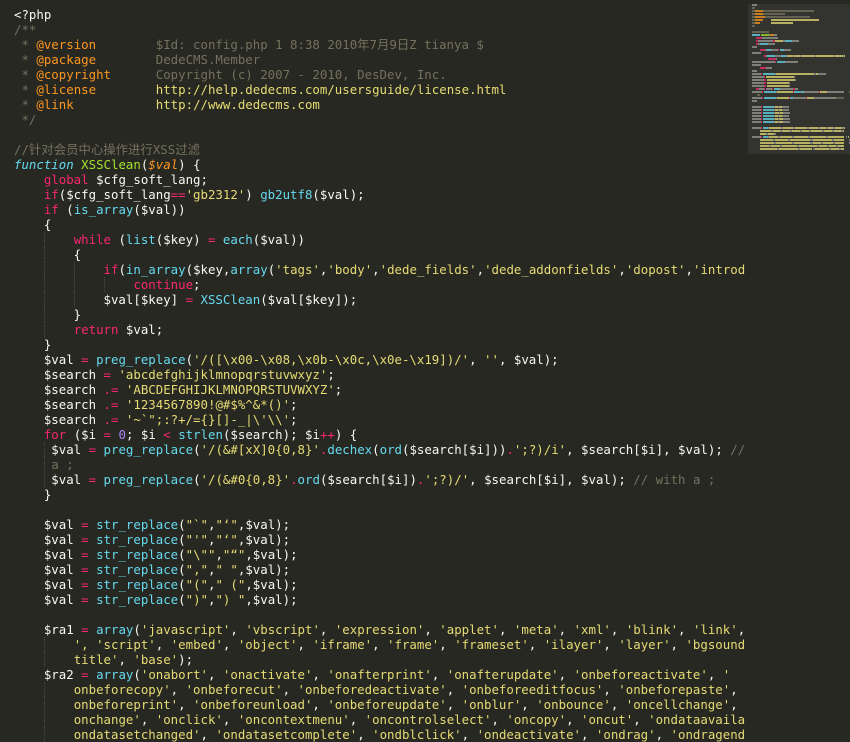 This screenshot has height=742, width=850. Describe the element at coordinates (51, 209) in the screenshot. I see `code-token: if` at that location.